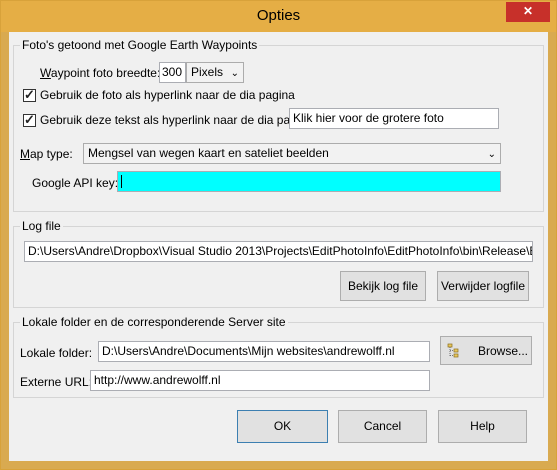  Describe the element at coordinates (46, 154) in the screenshot. I see `map-type-label: Map type:` at that location.